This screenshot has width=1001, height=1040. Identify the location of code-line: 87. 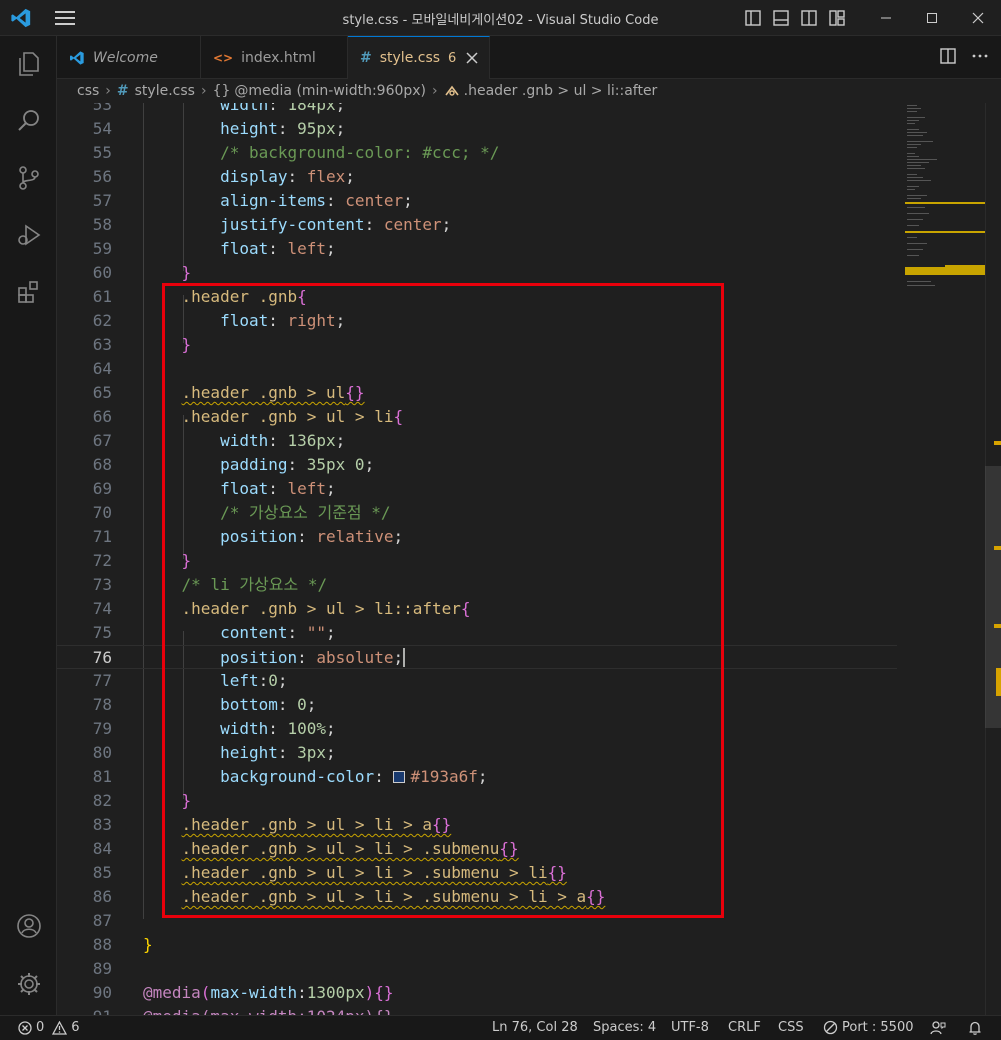
(477, 921).